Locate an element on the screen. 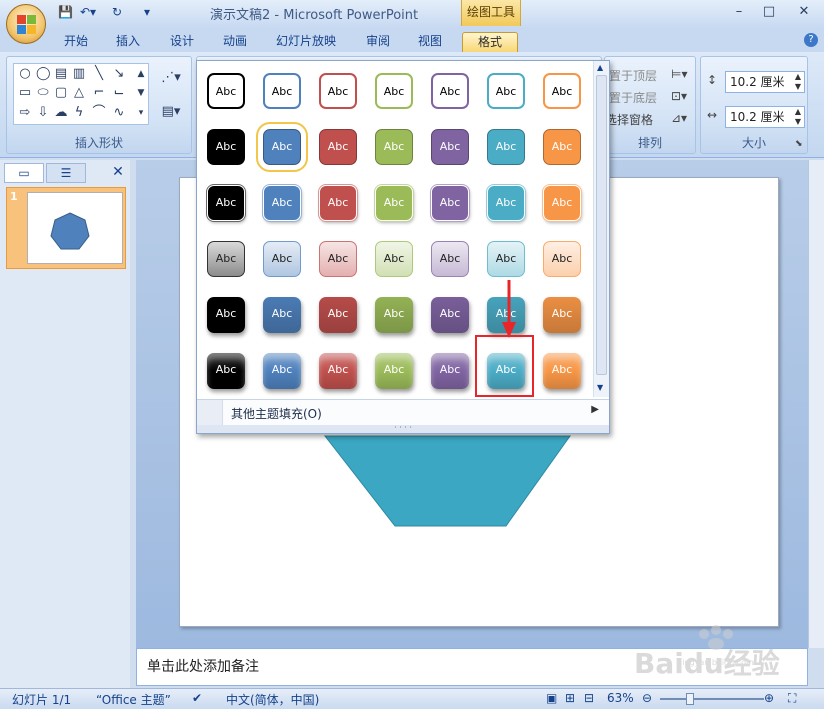 Image resolution: width=824 pixels, height=709 pixels. undo-icon: ↶▾ is located at coordinates (88, 14).